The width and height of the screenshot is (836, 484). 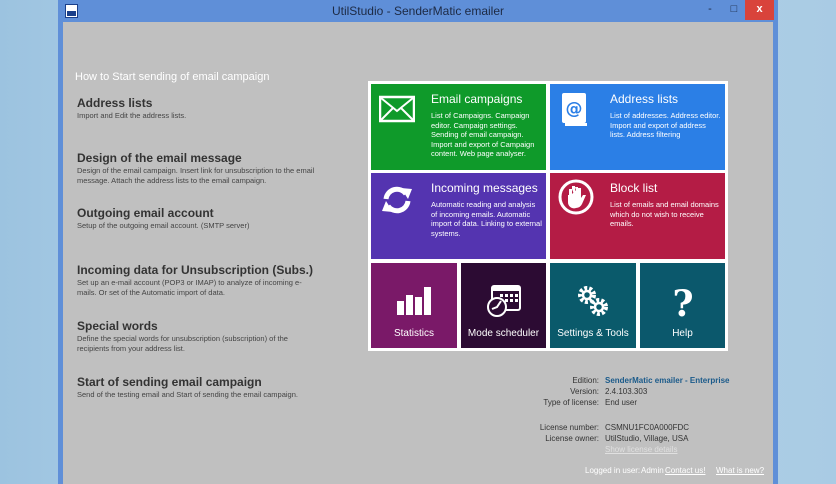 What do you see at coordinates (710, 10) in the screenshot?
I see `minimize-button: -` at bounding box center [710, 10].